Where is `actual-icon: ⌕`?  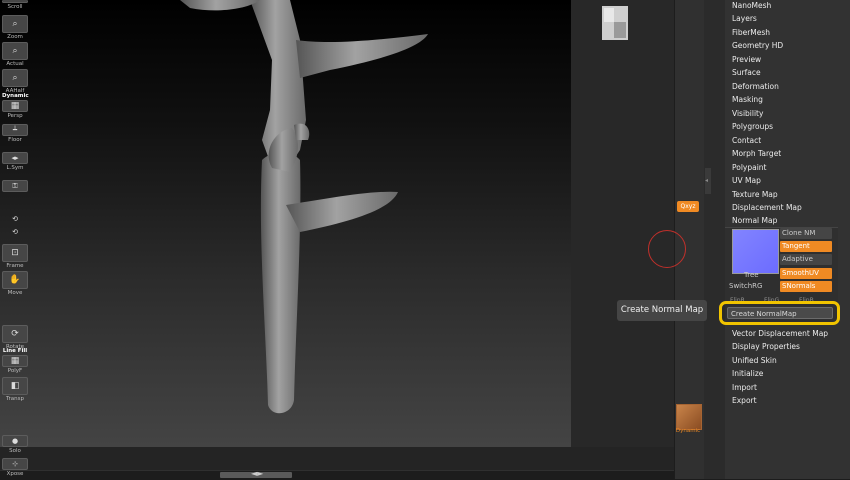 actual-icon: ⌕ is located at coordinates (15, 51).